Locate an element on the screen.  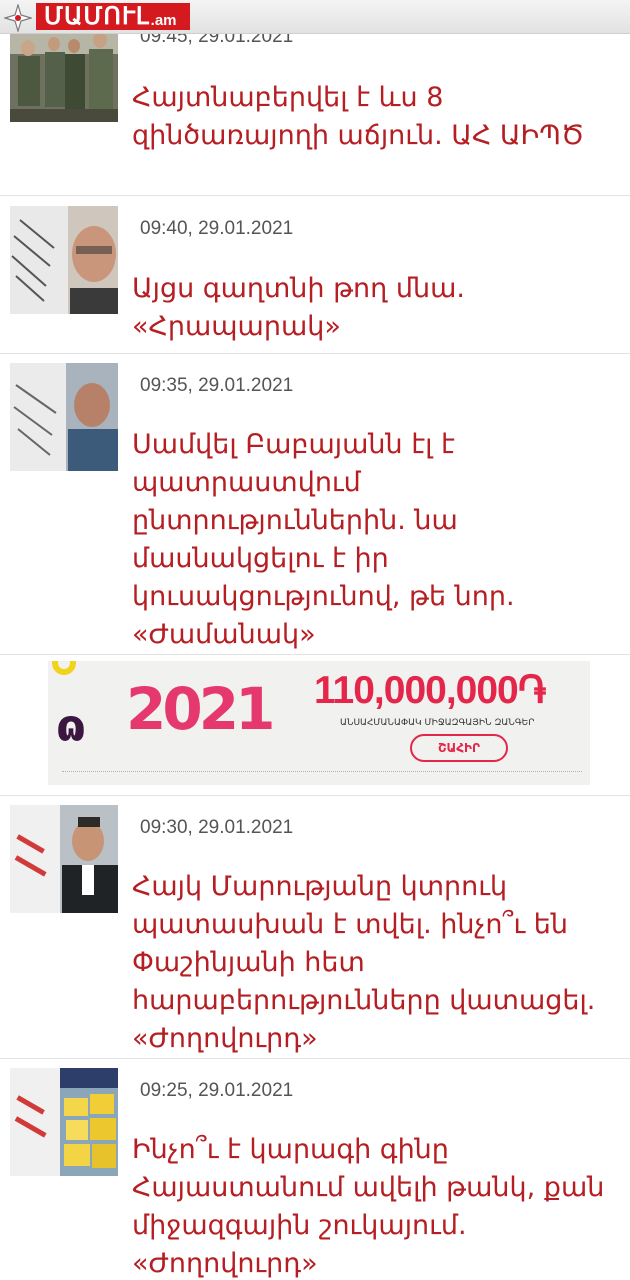
ad-year-graphic: 2021 is located at coordinates (200, 709).